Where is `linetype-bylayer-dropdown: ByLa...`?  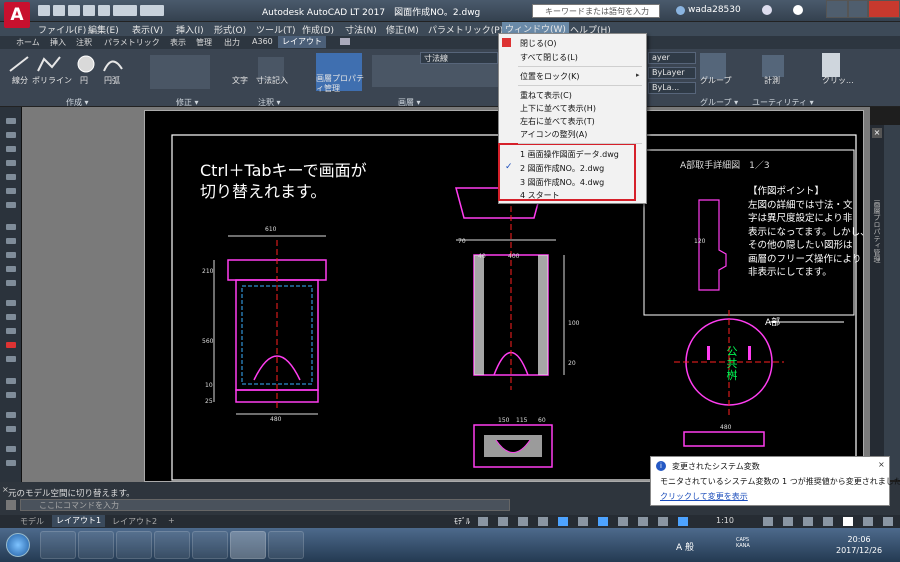
linetype-bylayer-dropdown: ByLa... is located at coordinates (672, 88).